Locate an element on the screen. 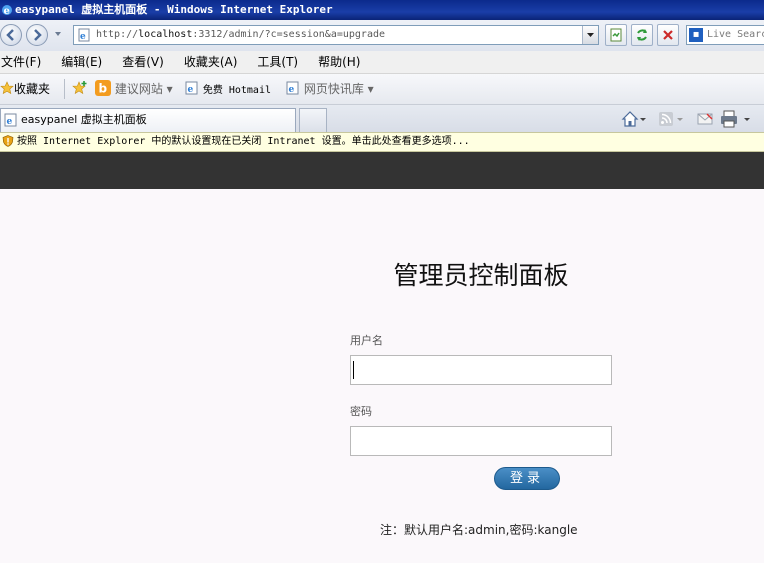 Image resolution: width=764 pixels, height=563 pixels. ie-logo-icon: e is located at coordinates (7, 10).